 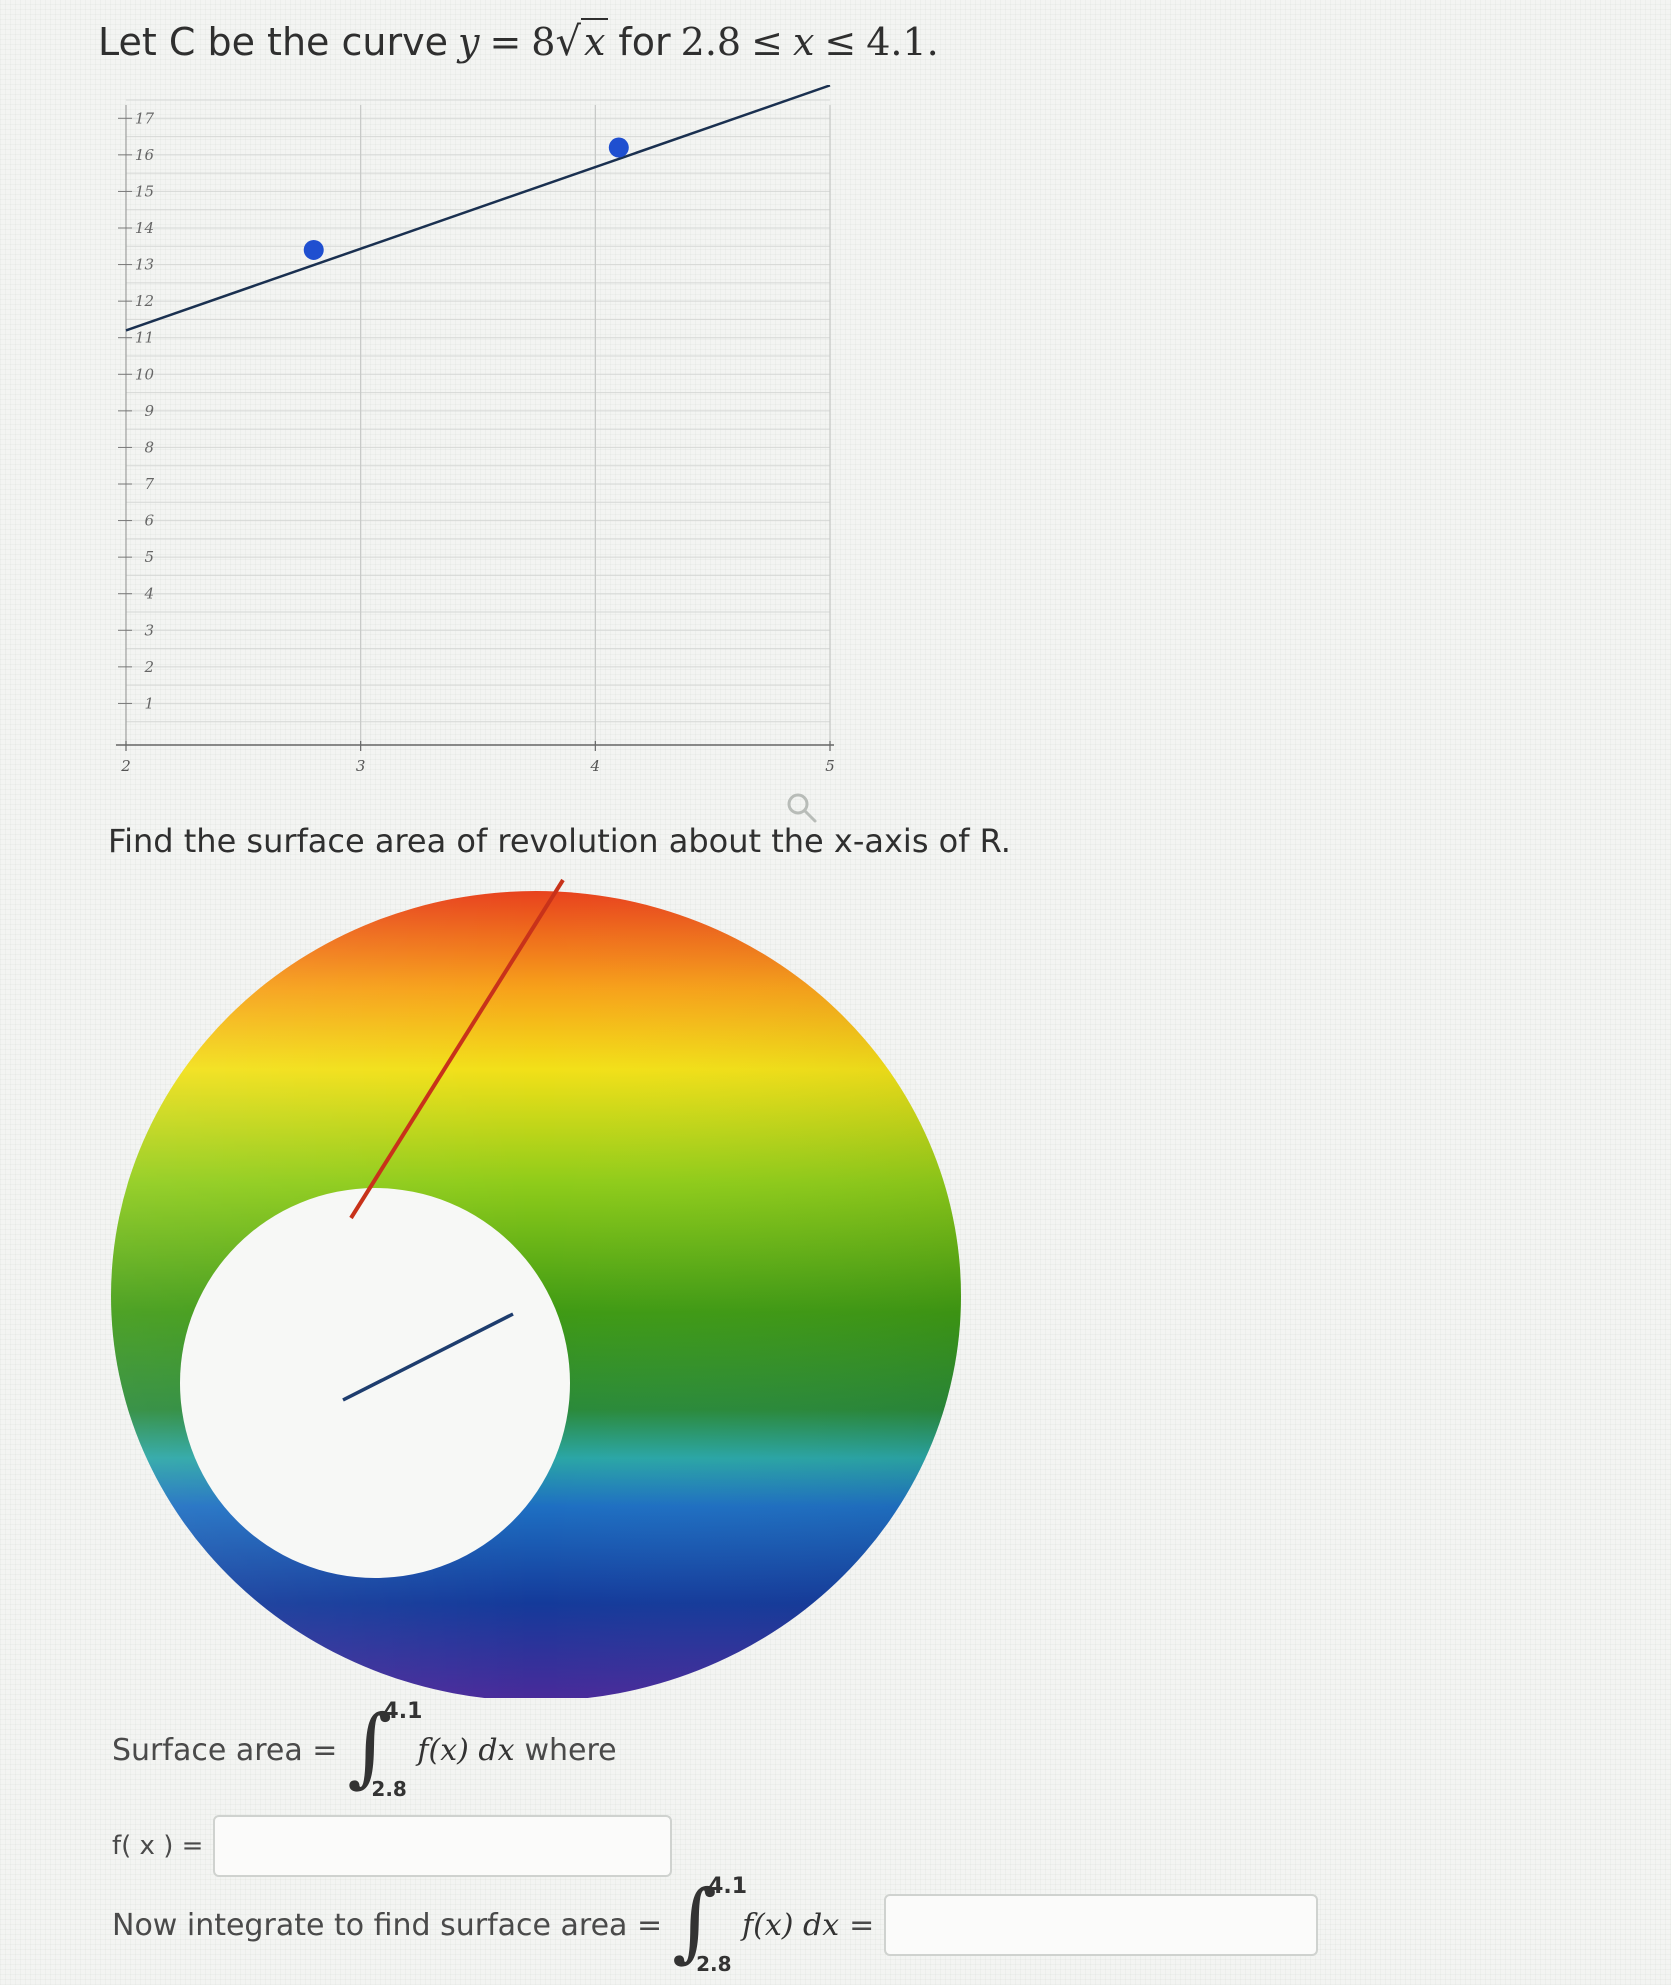 I want to click on surface-area-expression: Surface area = ∫ 4.1 2.8 f(x) dx where, so click(x=364, y=1749).